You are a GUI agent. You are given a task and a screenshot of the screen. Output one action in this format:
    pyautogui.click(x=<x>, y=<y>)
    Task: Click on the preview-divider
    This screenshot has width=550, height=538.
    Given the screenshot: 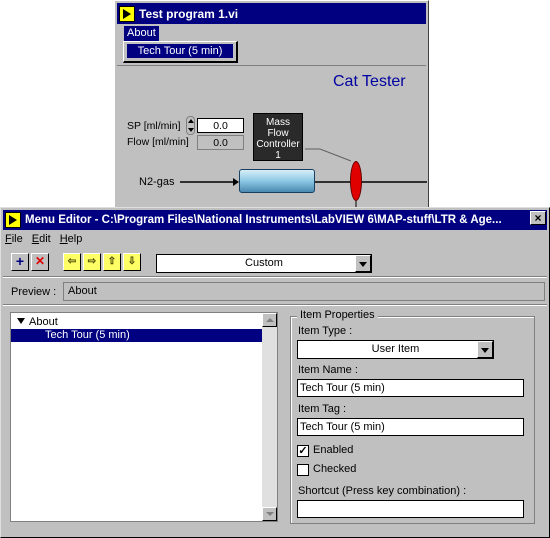 What is the action you would take?
    pyautogui.click(x=275, y=305)
    